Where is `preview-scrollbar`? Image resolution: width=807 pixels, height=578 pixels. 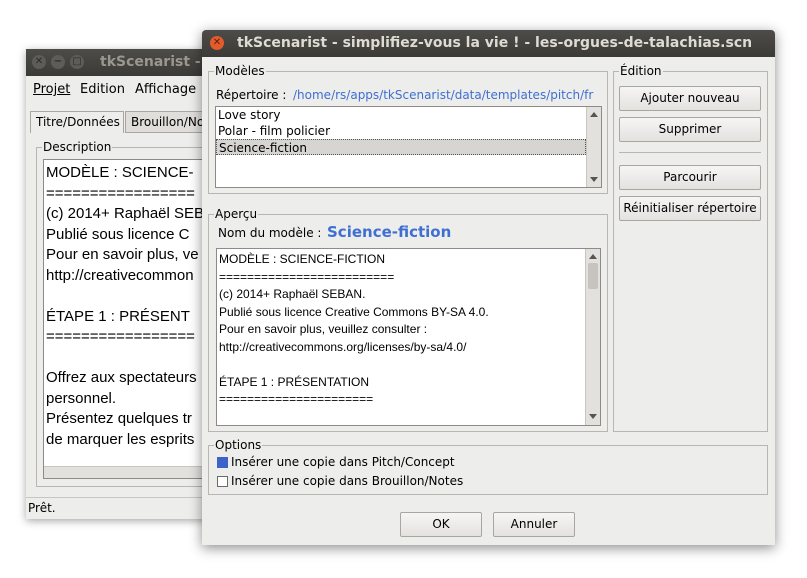 preview-scrollbar is located at coordinates (592, 337).